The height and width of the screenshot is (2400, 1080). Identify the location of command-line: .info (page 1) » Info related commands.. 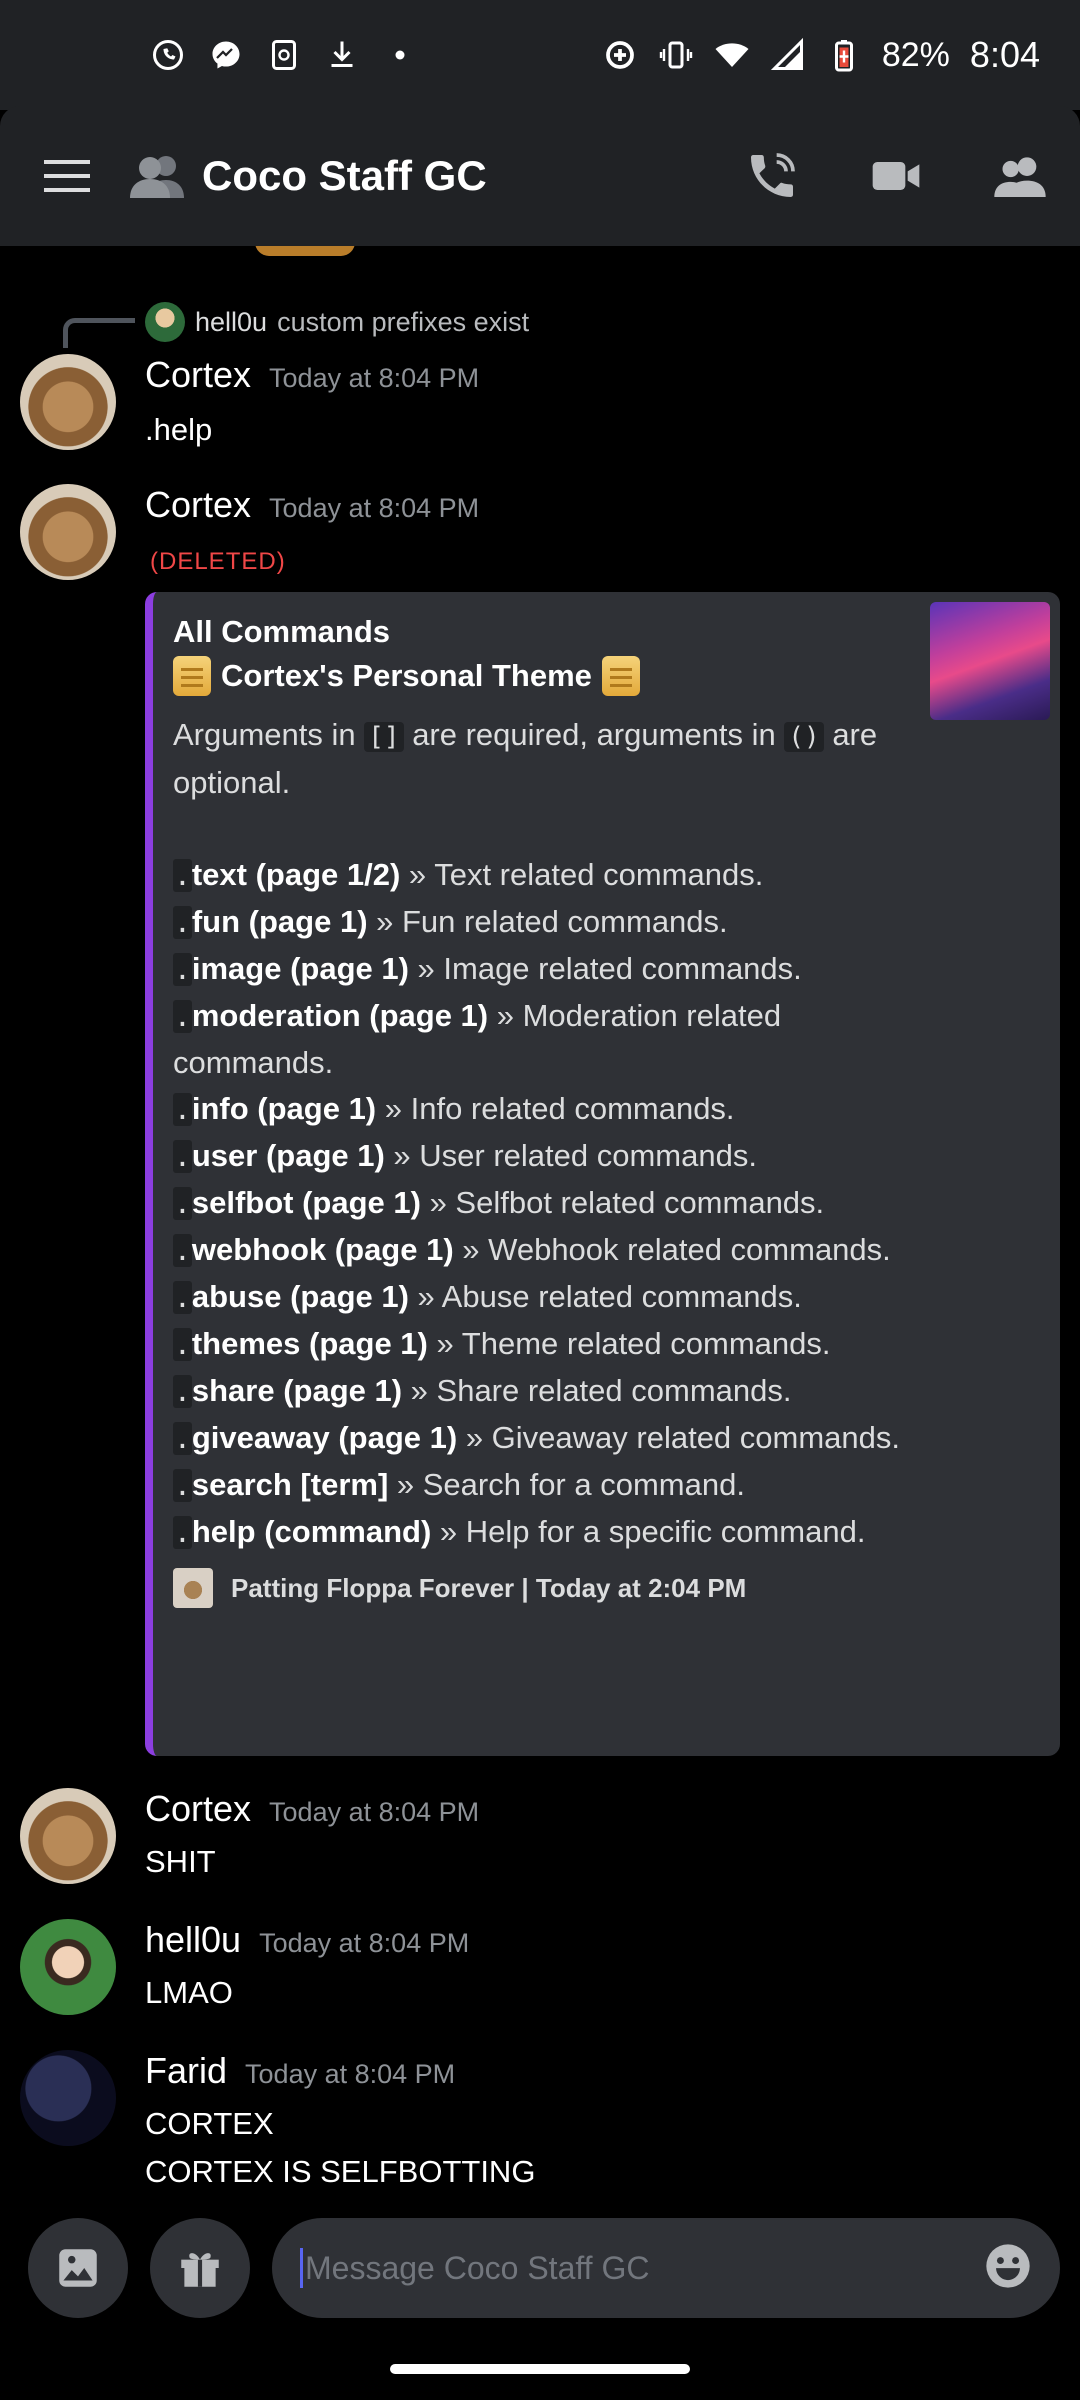
(454, 1108).